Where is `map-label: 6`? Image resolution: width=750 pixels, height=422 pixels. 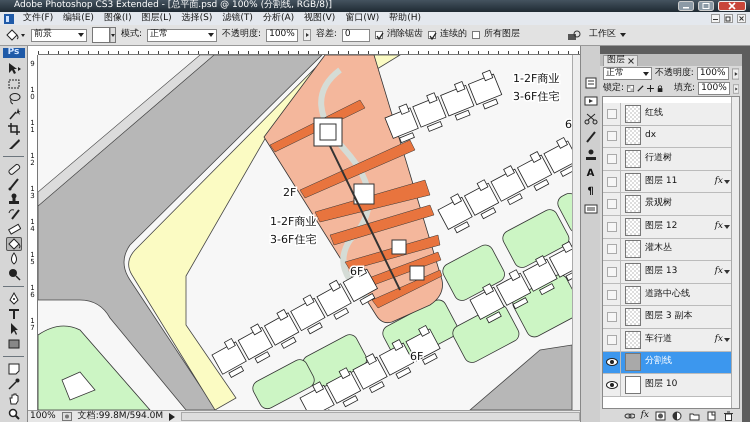 map-label: 6 is located at coordinates (568, 124).